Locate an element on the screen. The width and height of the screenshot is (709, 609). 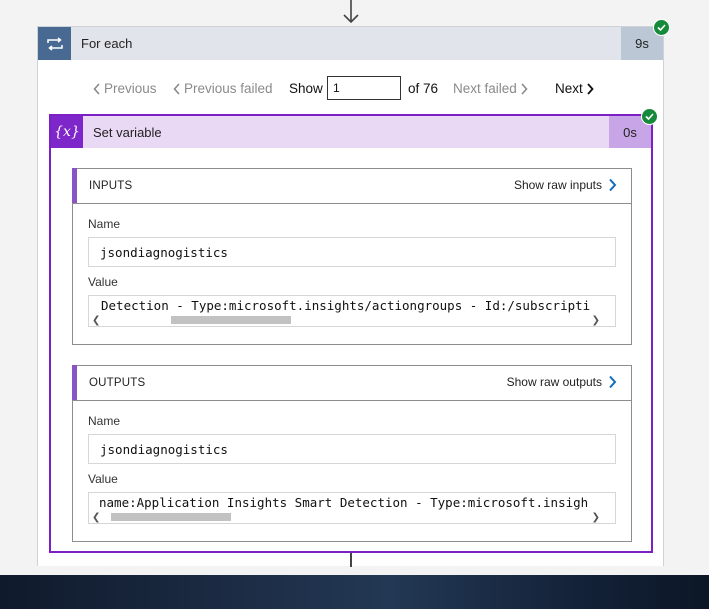
next-failed-label: Next failed is located at coordinates (485, 88).